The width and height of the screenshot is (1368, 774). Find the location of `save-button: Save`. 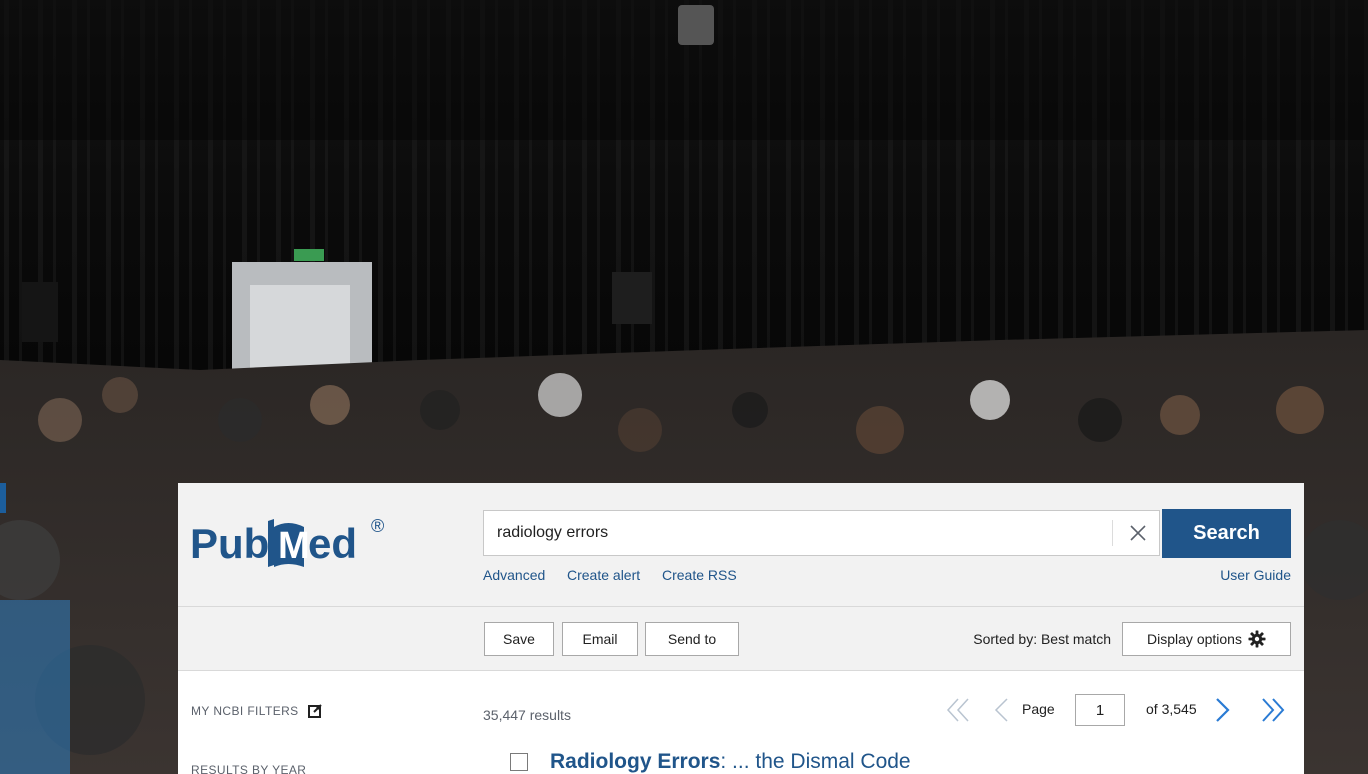

save-button: Save is located at coordinates (519, 639).